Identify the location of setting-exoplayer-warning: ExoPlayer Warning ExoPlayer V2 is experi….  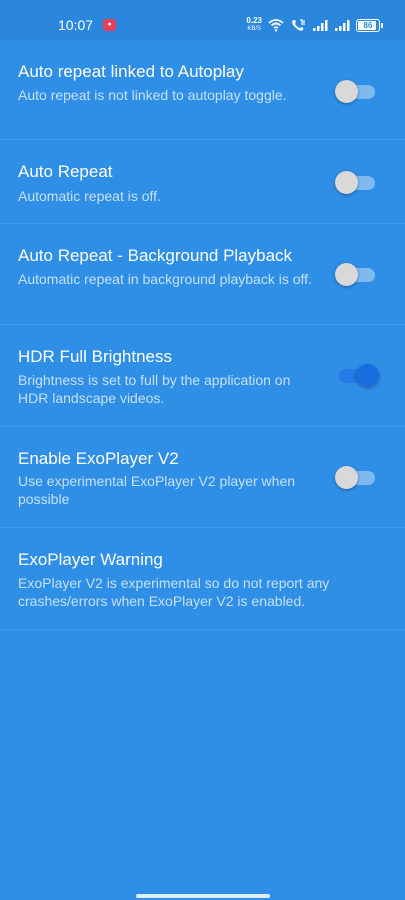
(202, 579).